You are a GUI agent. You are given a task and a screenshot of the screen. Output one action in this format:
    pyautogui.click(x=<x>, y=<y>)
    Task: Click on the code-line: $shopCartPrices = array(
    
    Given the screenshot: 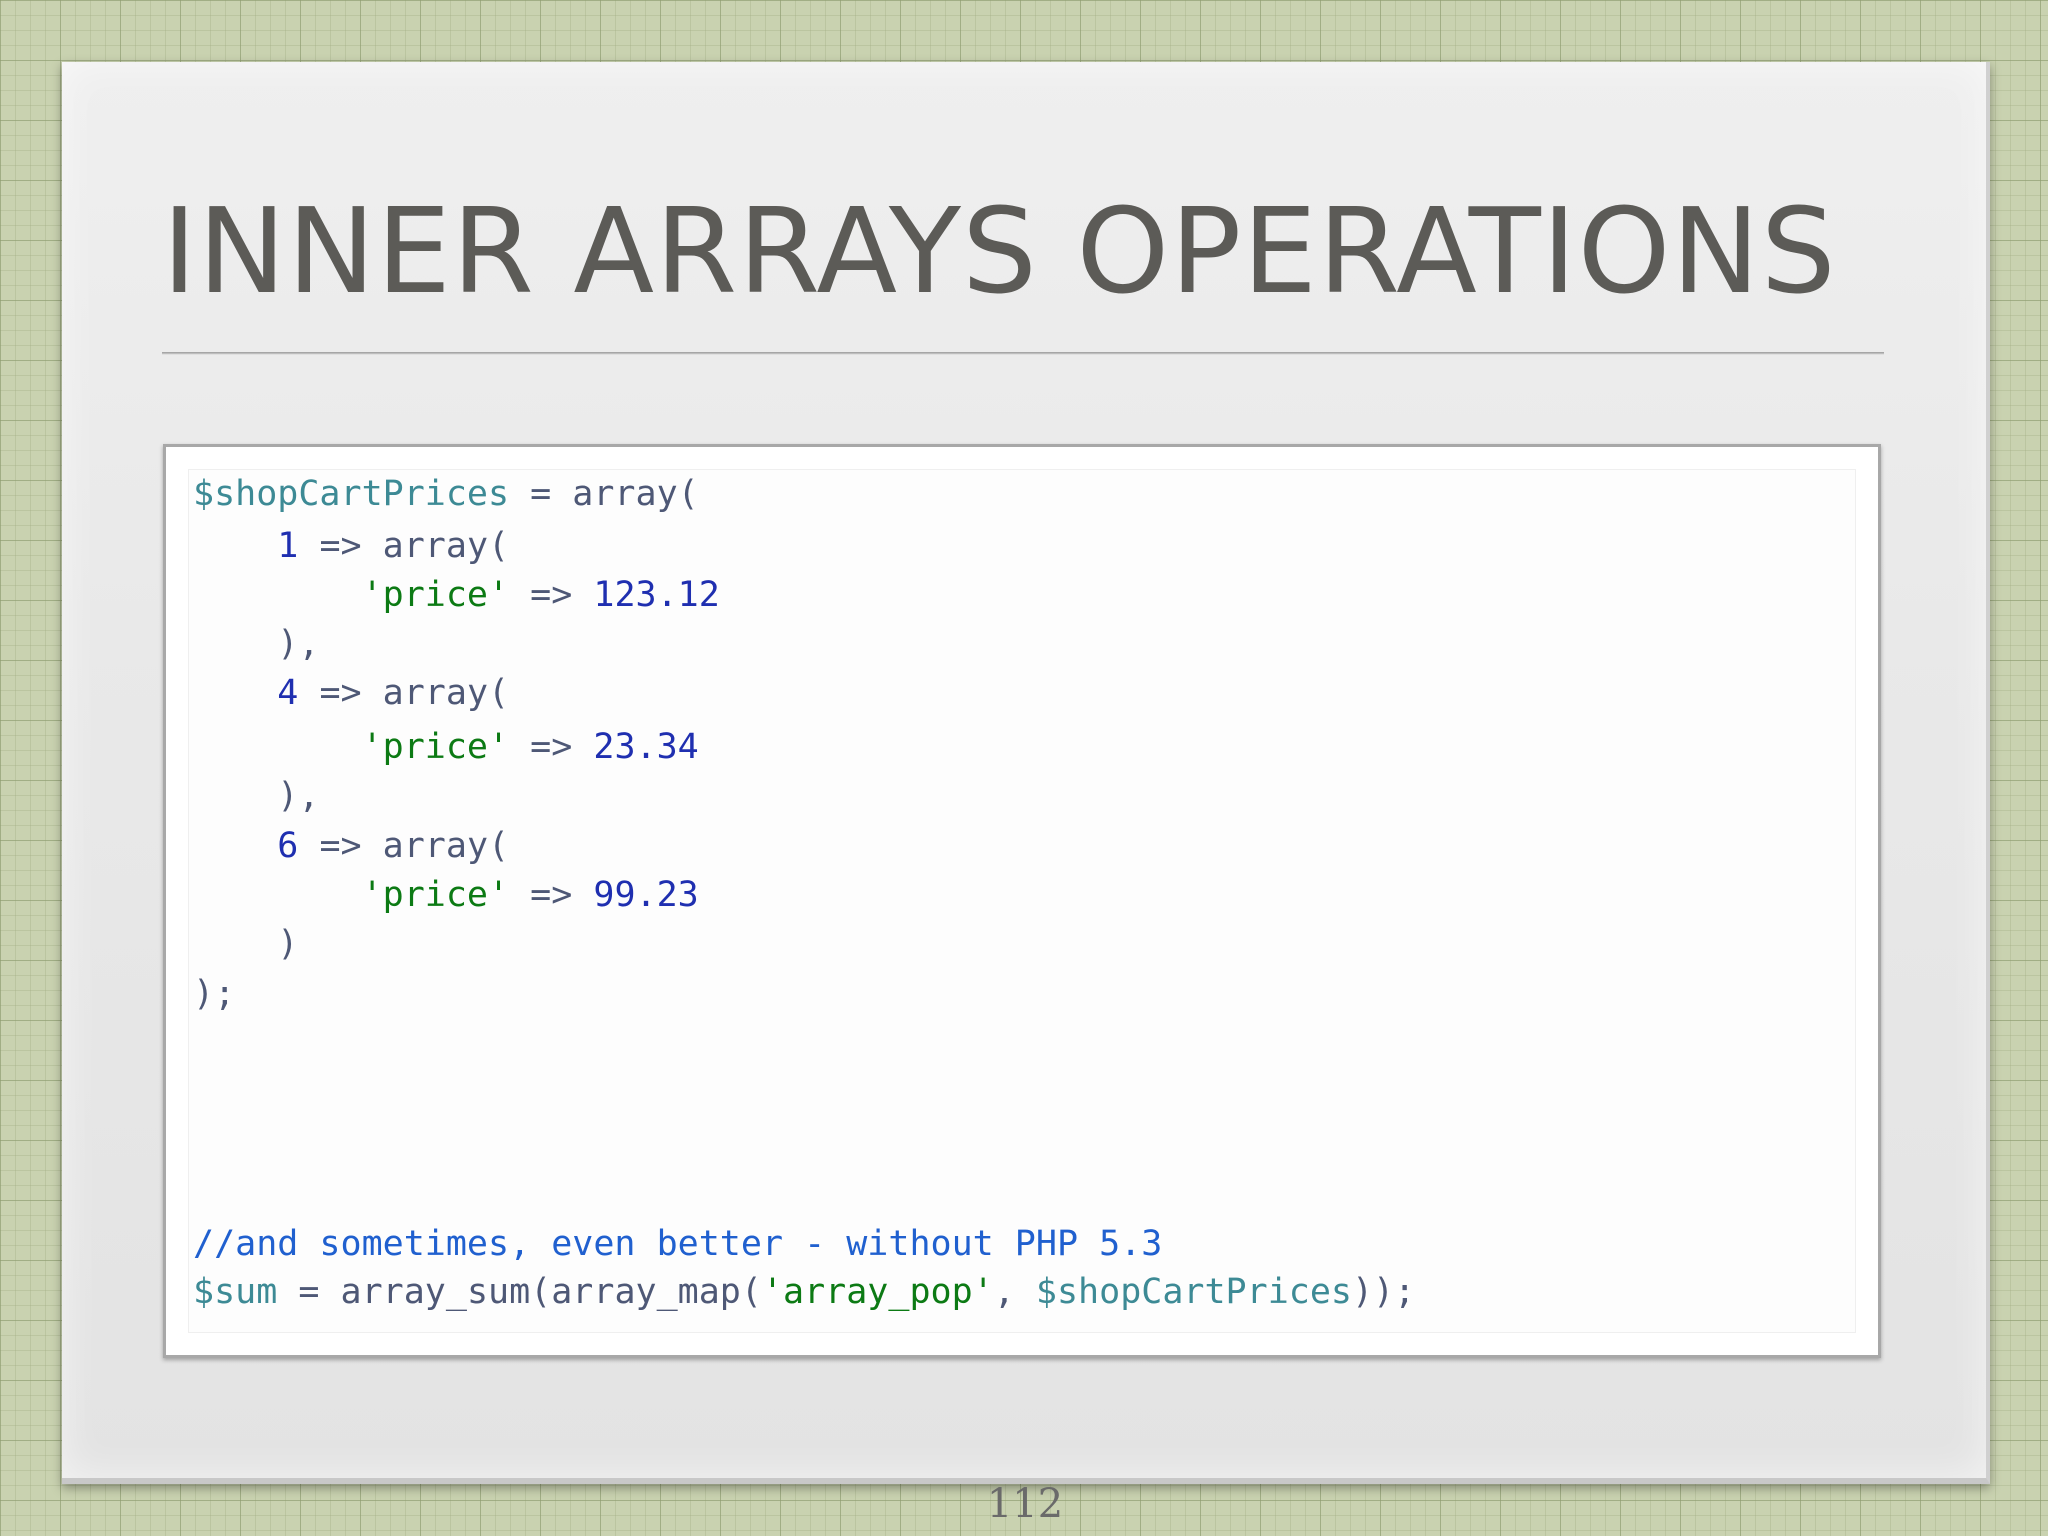 What is the action you would take?
    pyautogui.click(x=446, y=494)
    